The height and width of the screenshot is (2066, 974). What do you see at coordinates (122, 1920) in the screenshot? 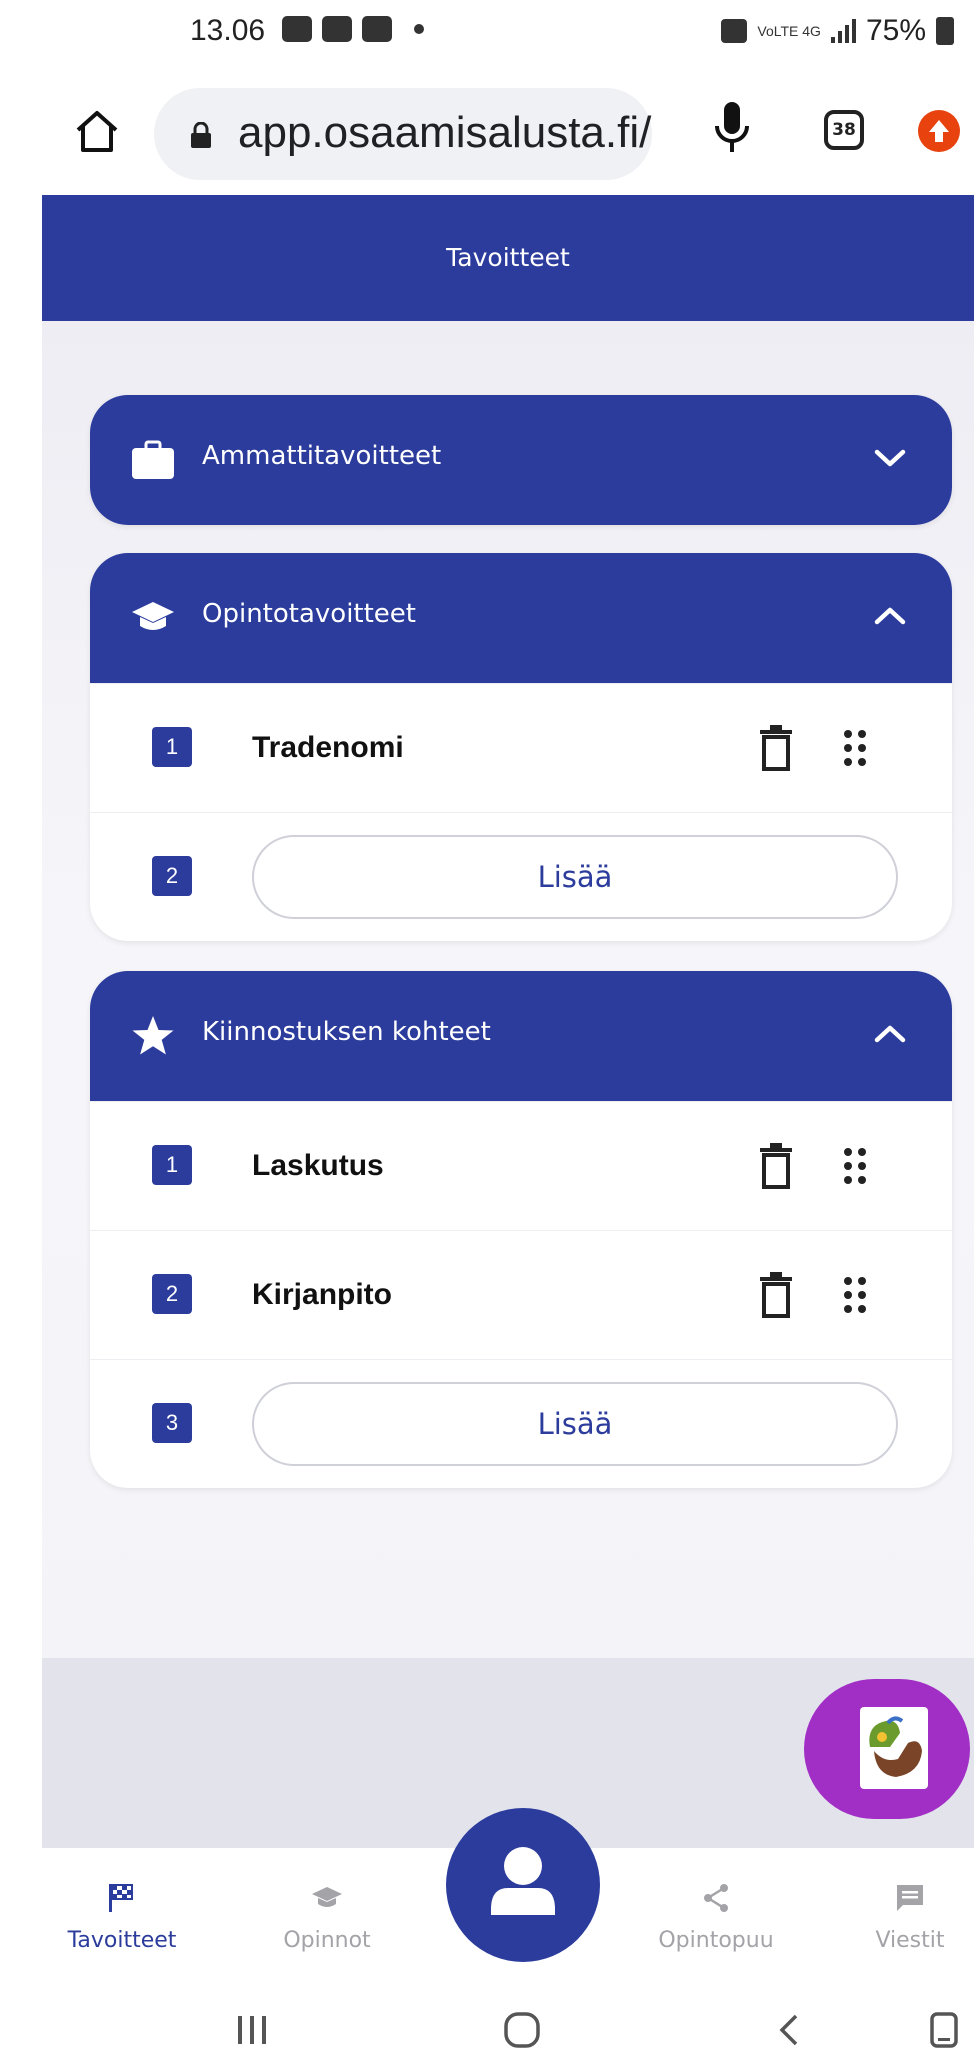
I see `nav-tavoitteet: Tavoitteet` at bounding box center [122, 1920].